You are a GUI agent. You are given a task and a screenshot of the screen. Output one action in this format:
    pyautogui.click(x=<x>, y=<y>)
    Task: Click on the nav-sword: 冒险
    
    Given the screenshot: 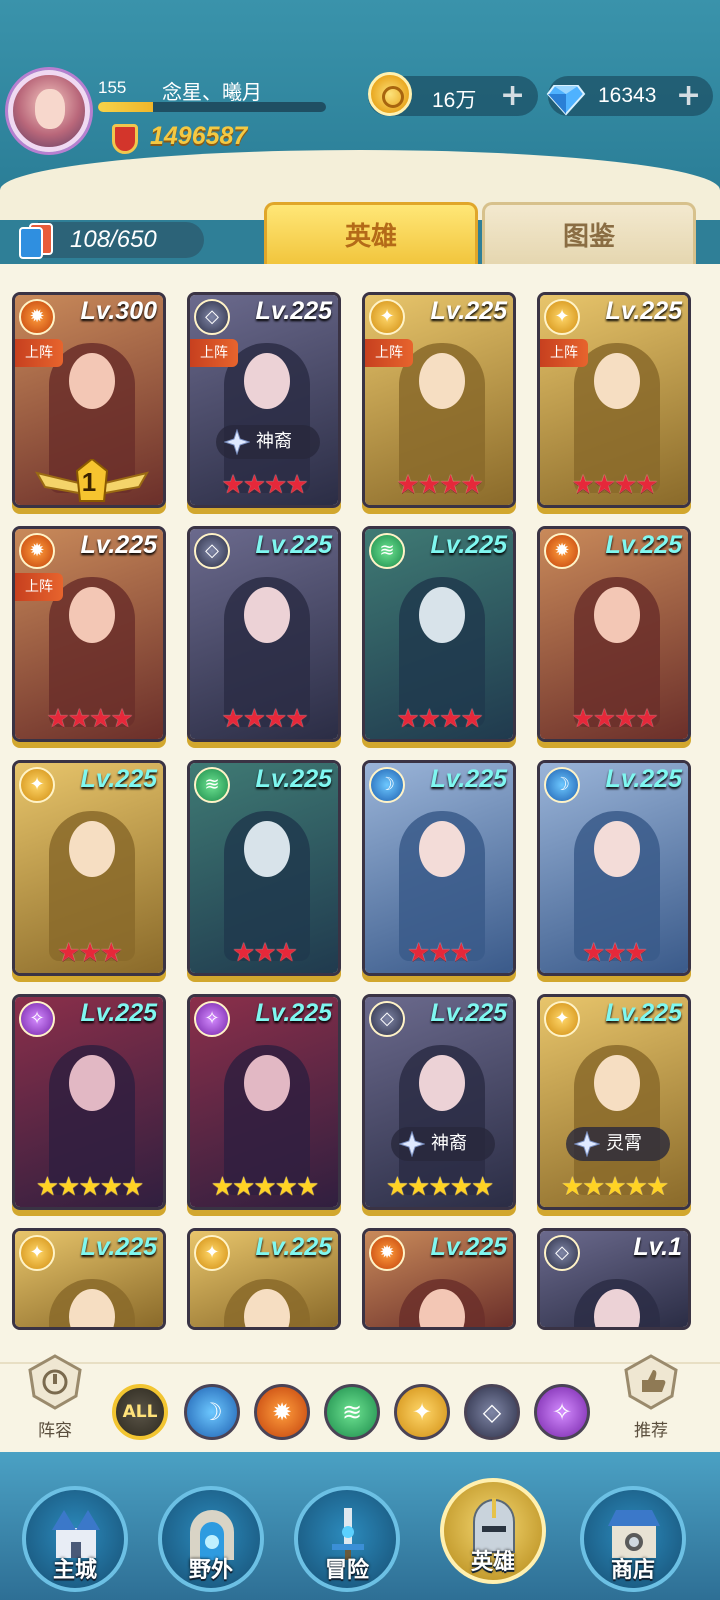 What is the action you would take?
    pyautogui.click(x=347, y=1539)
    